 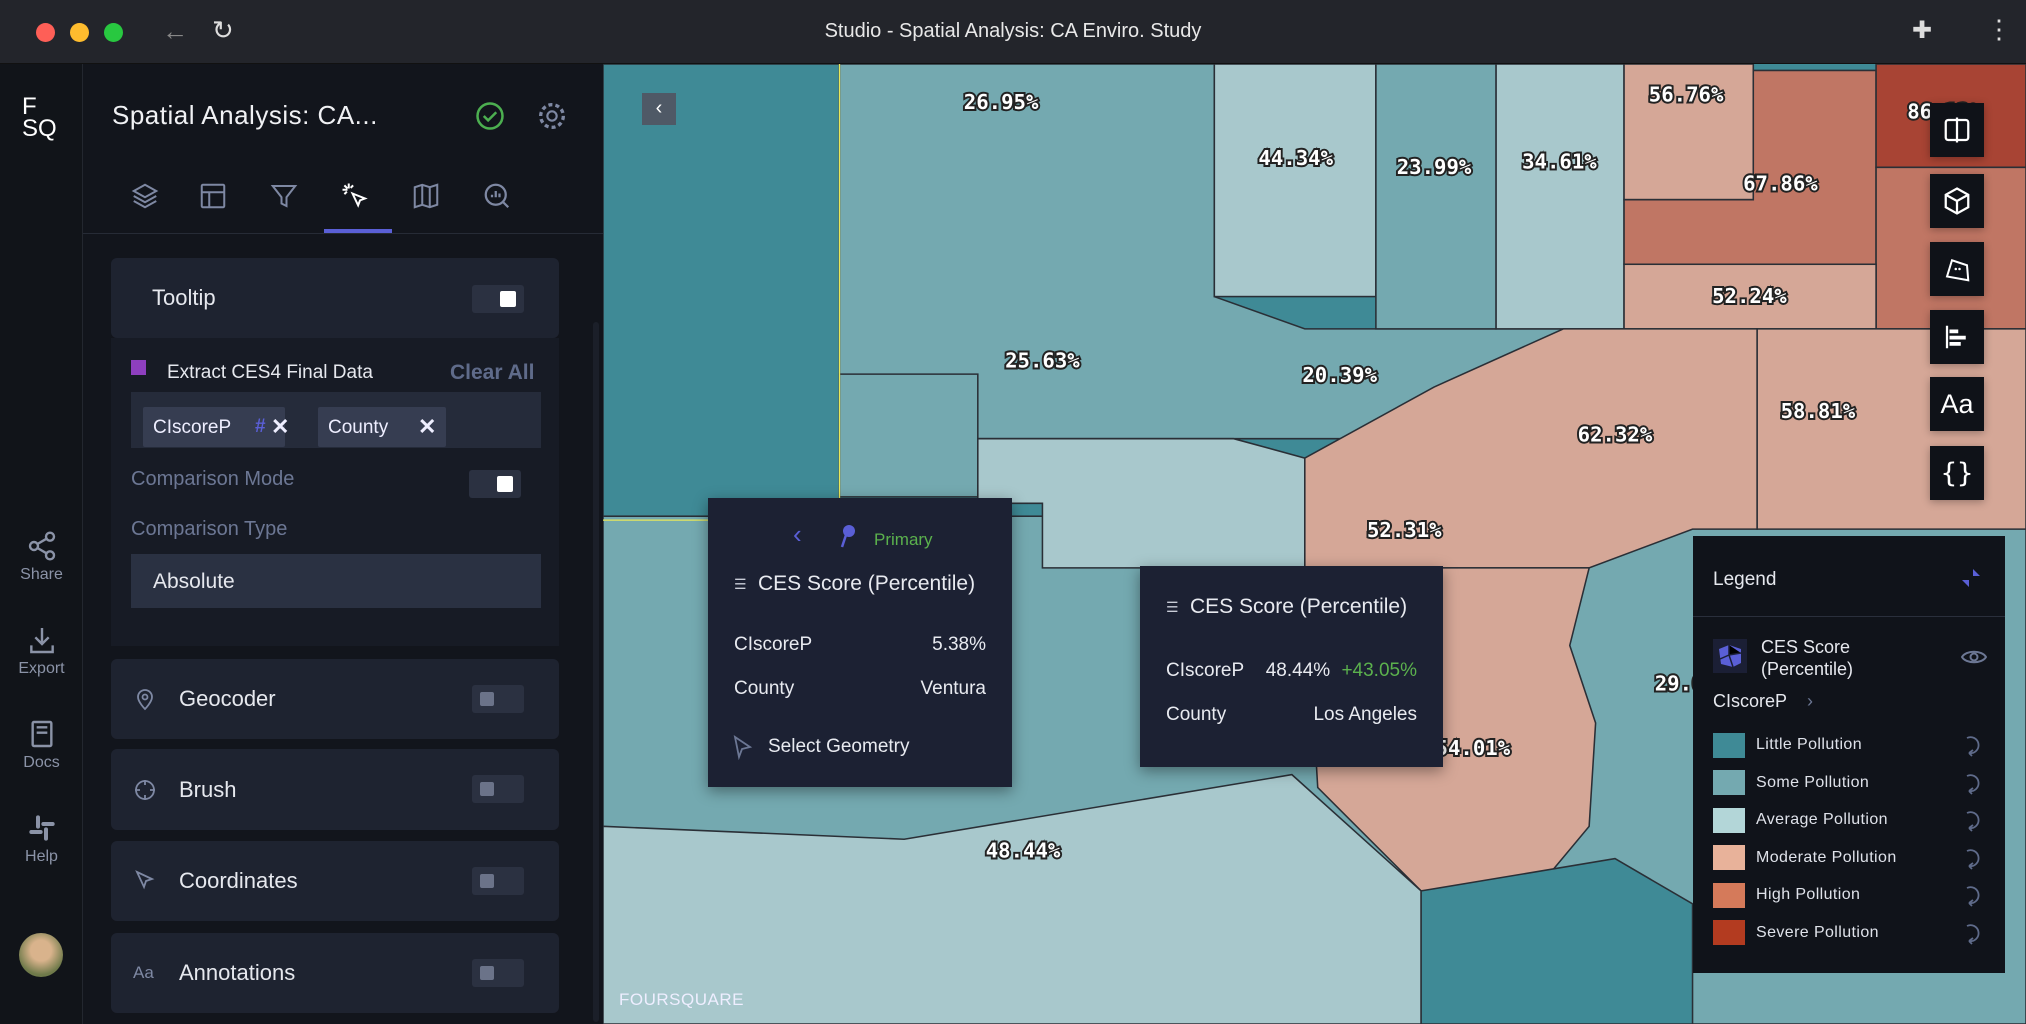 I want to click on field-name: CIscoreP, so click(x=192, y=427).